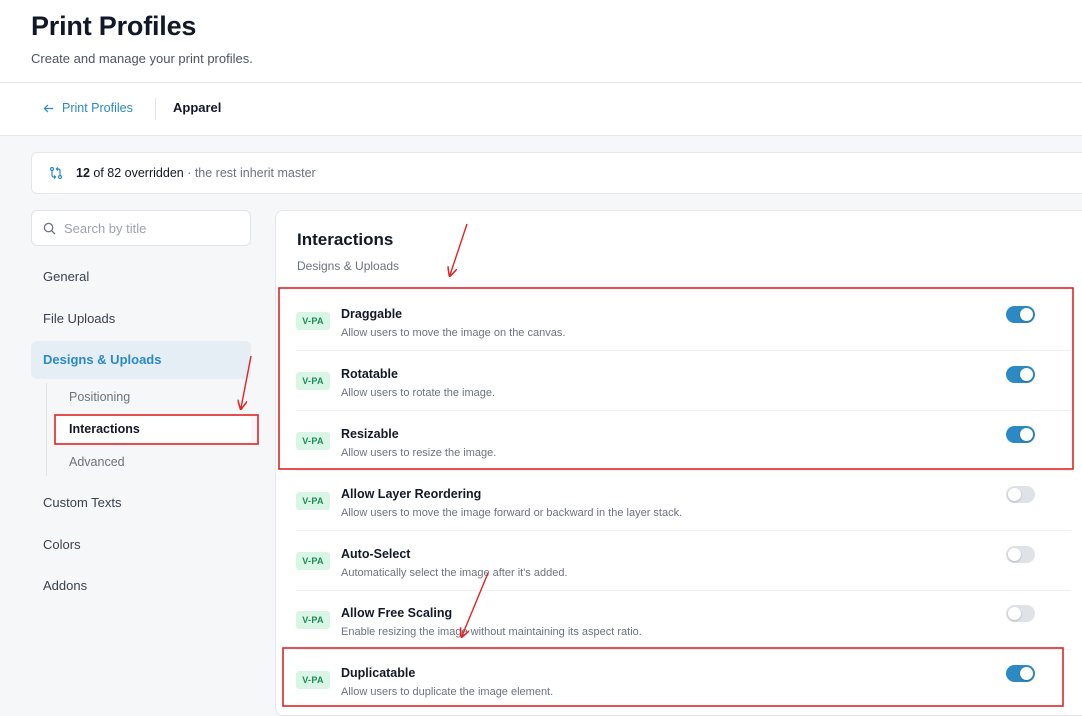 The height and width of the screenshot is (716, 1082). What do you see at coordinates (97, 108) in the screenshot?
I see `back-link-label: Print Profiles` at bounding box center [97, 108].